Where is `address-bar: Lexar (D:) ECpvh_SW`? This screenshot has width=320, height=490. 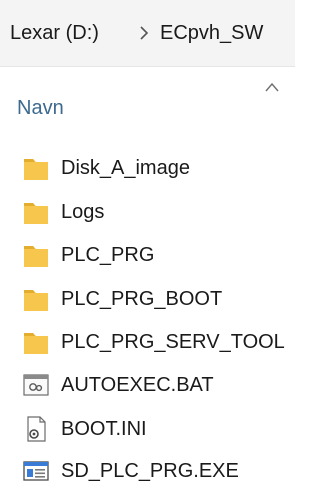 address-bar: Lexar (D:) ECpvh_SW is located at coordinates (147, 33).